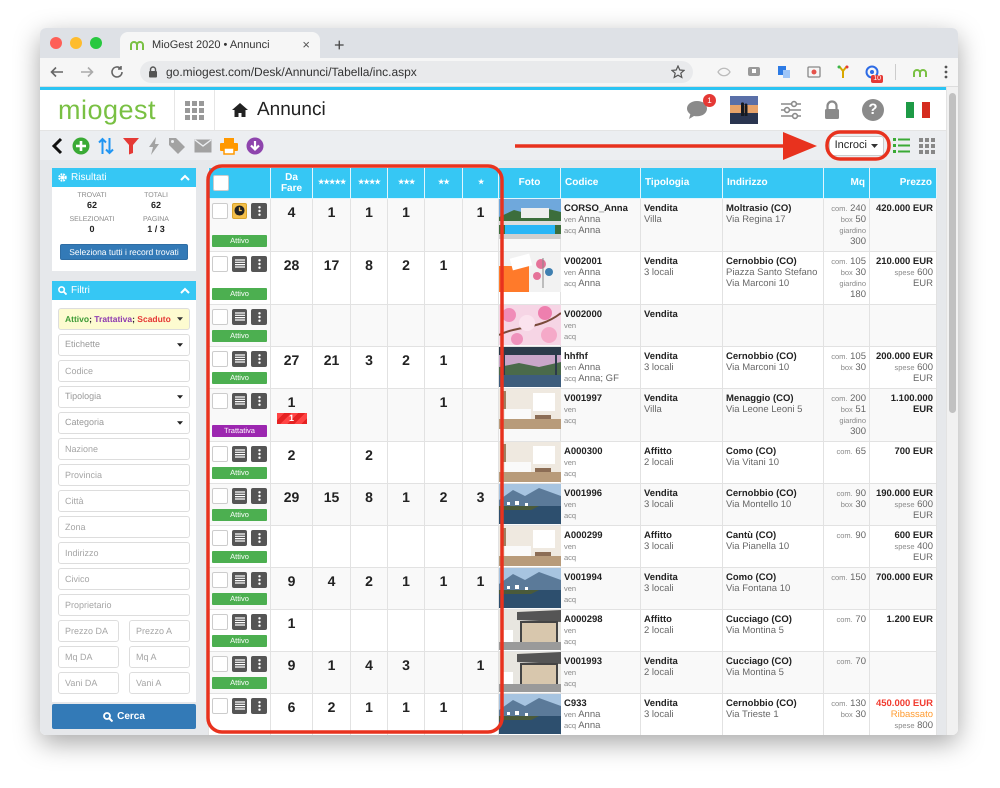  Describe the element at coordinates (159, 683) in the screenshot. I see `input-field: Vani A` at that location.